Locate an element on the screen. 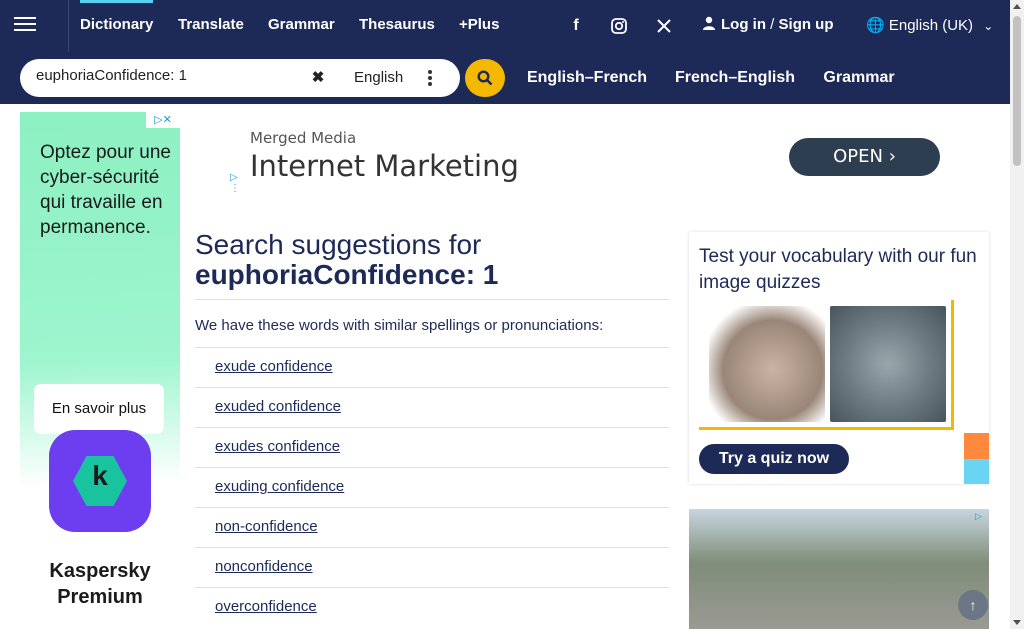 This screenshot has height=629, width=1024. instagram-icon is located at coordinates (619, 26).